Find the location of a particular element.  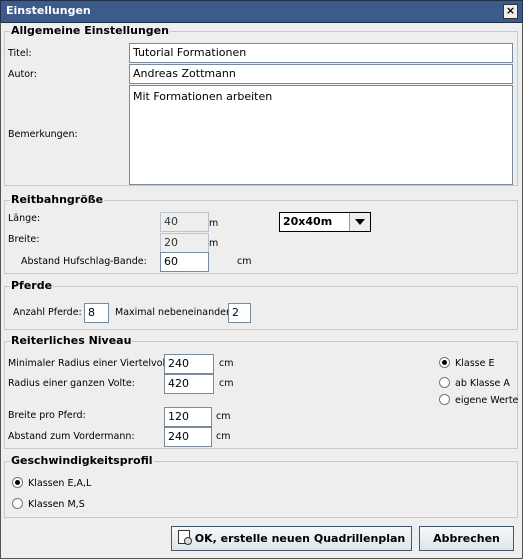

breite-label: Breite: is located at coordinates (24, 239).